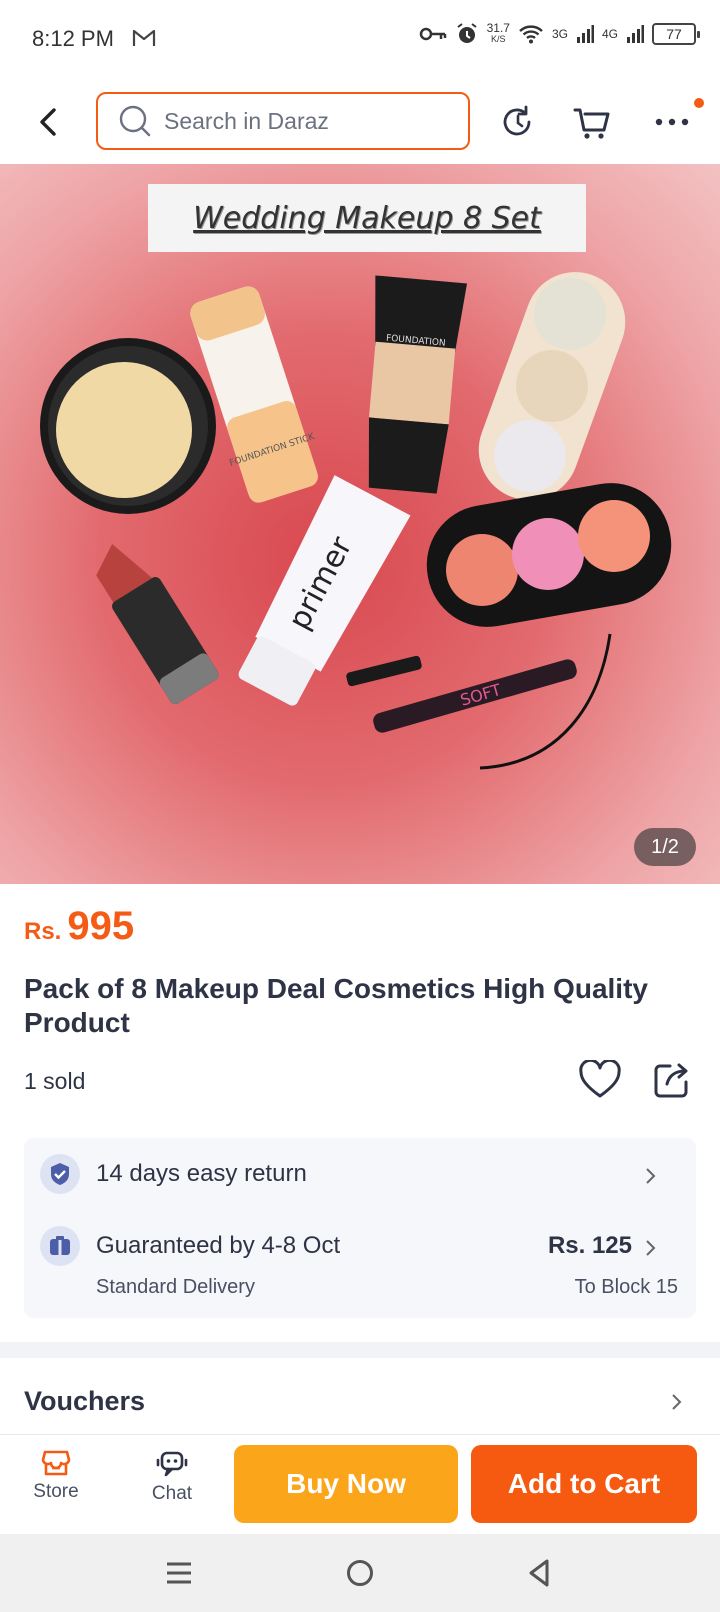 The width and height of the screenshot is (720, 1612). I want to click on vouchers-label: Vouchers, so click(85, 1401).